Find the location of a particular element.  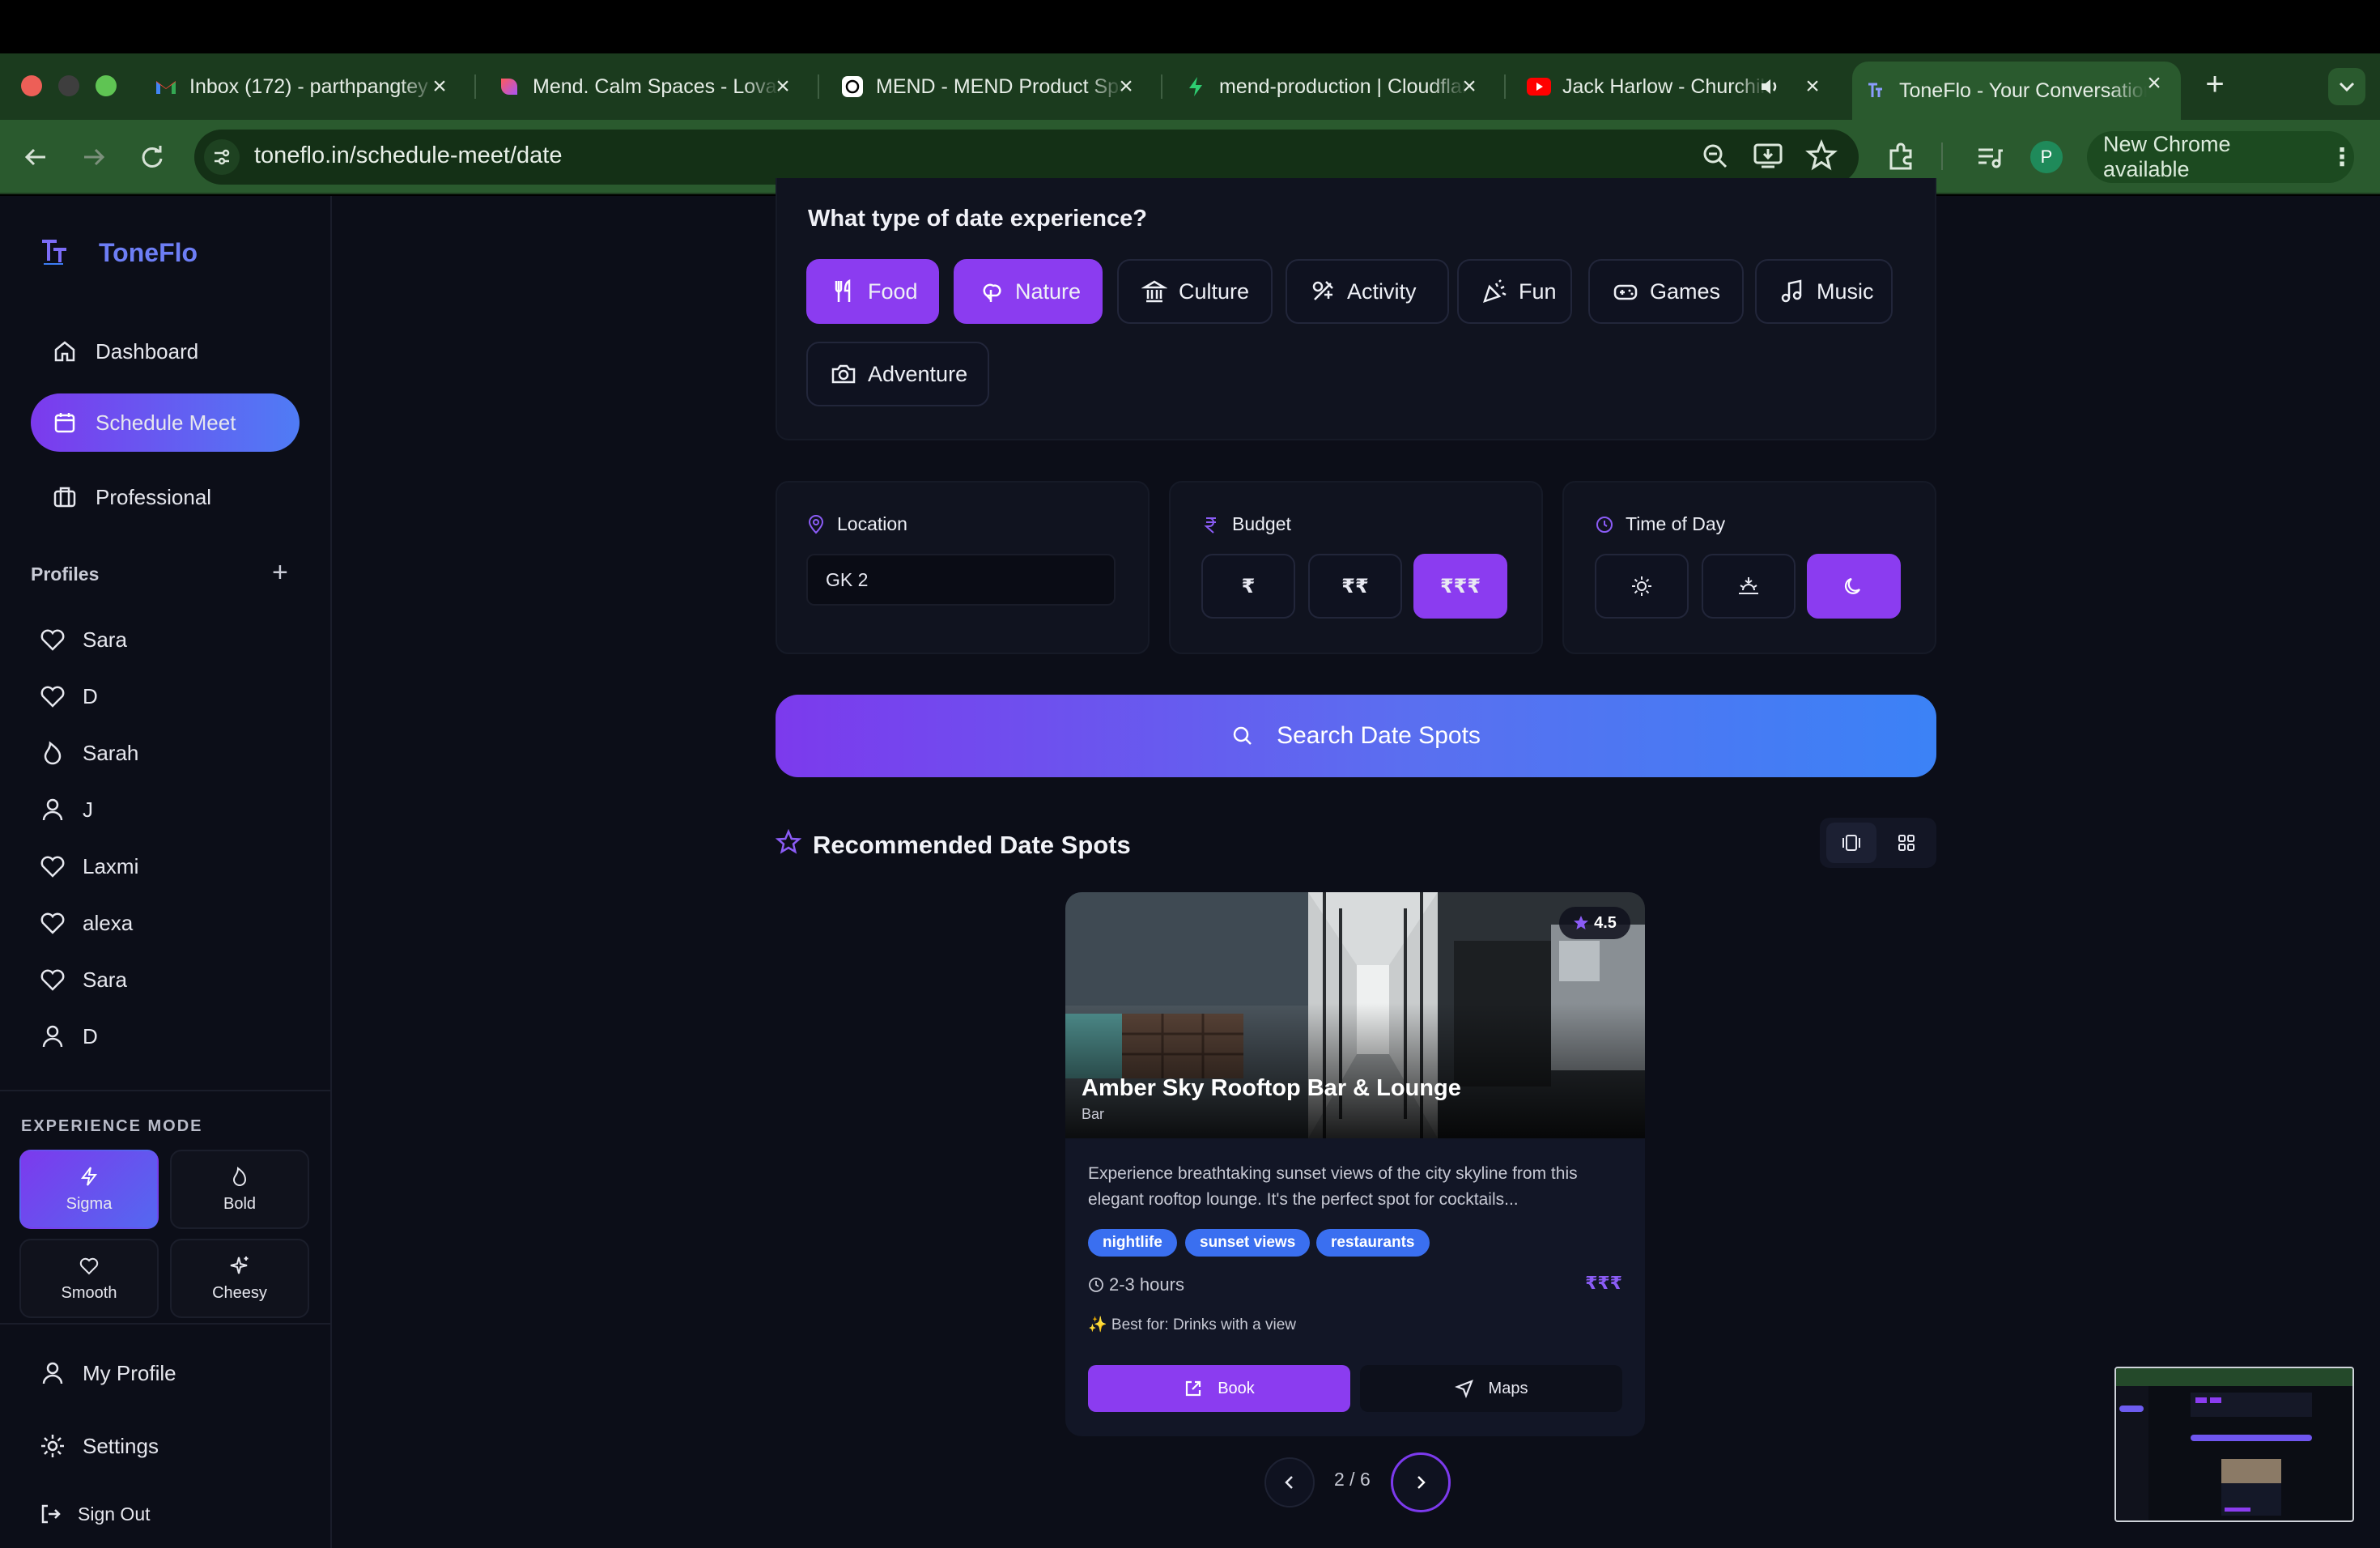

profile-name: Sara is located at coordinates (105, 980).